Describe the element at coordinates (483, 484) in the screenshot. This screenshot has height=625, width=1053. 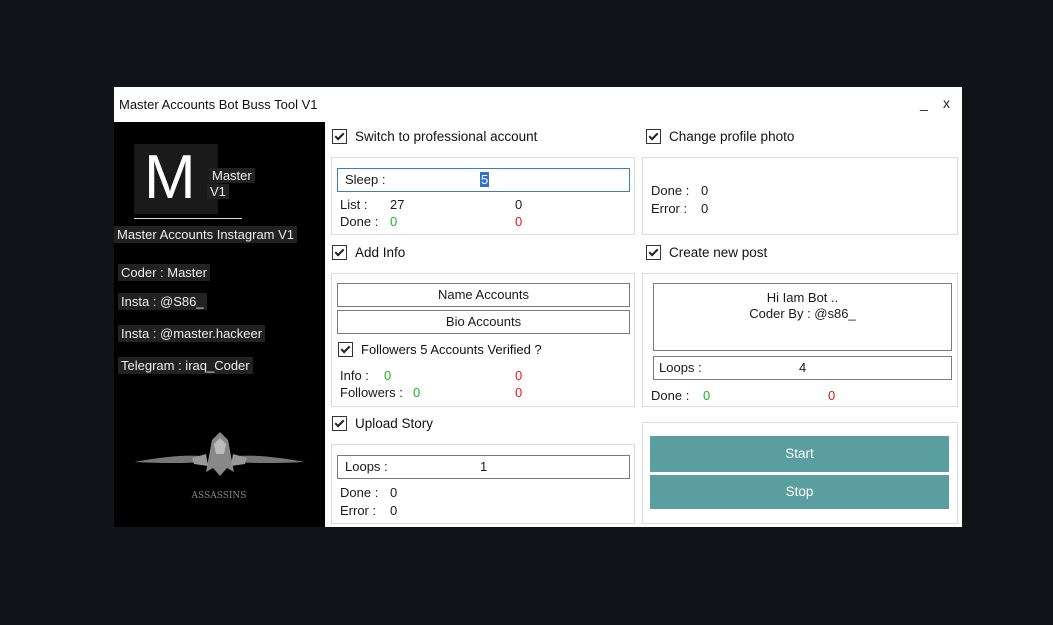
I see `upload-story-panel: Loops : 1 Done : 0 Error : 0` at that location.